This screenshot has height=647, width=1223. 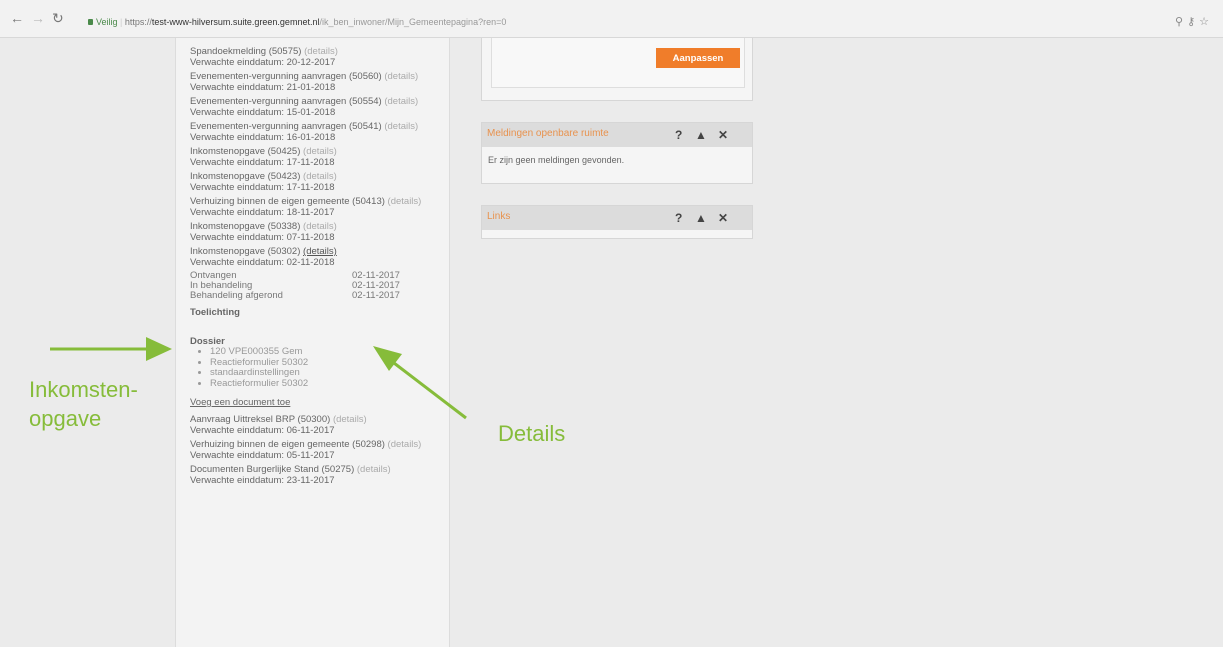 What do you see at coordinates (159, 349) in the screenshot?
I see `arrow-head-left` at bounding box center [159, 349].